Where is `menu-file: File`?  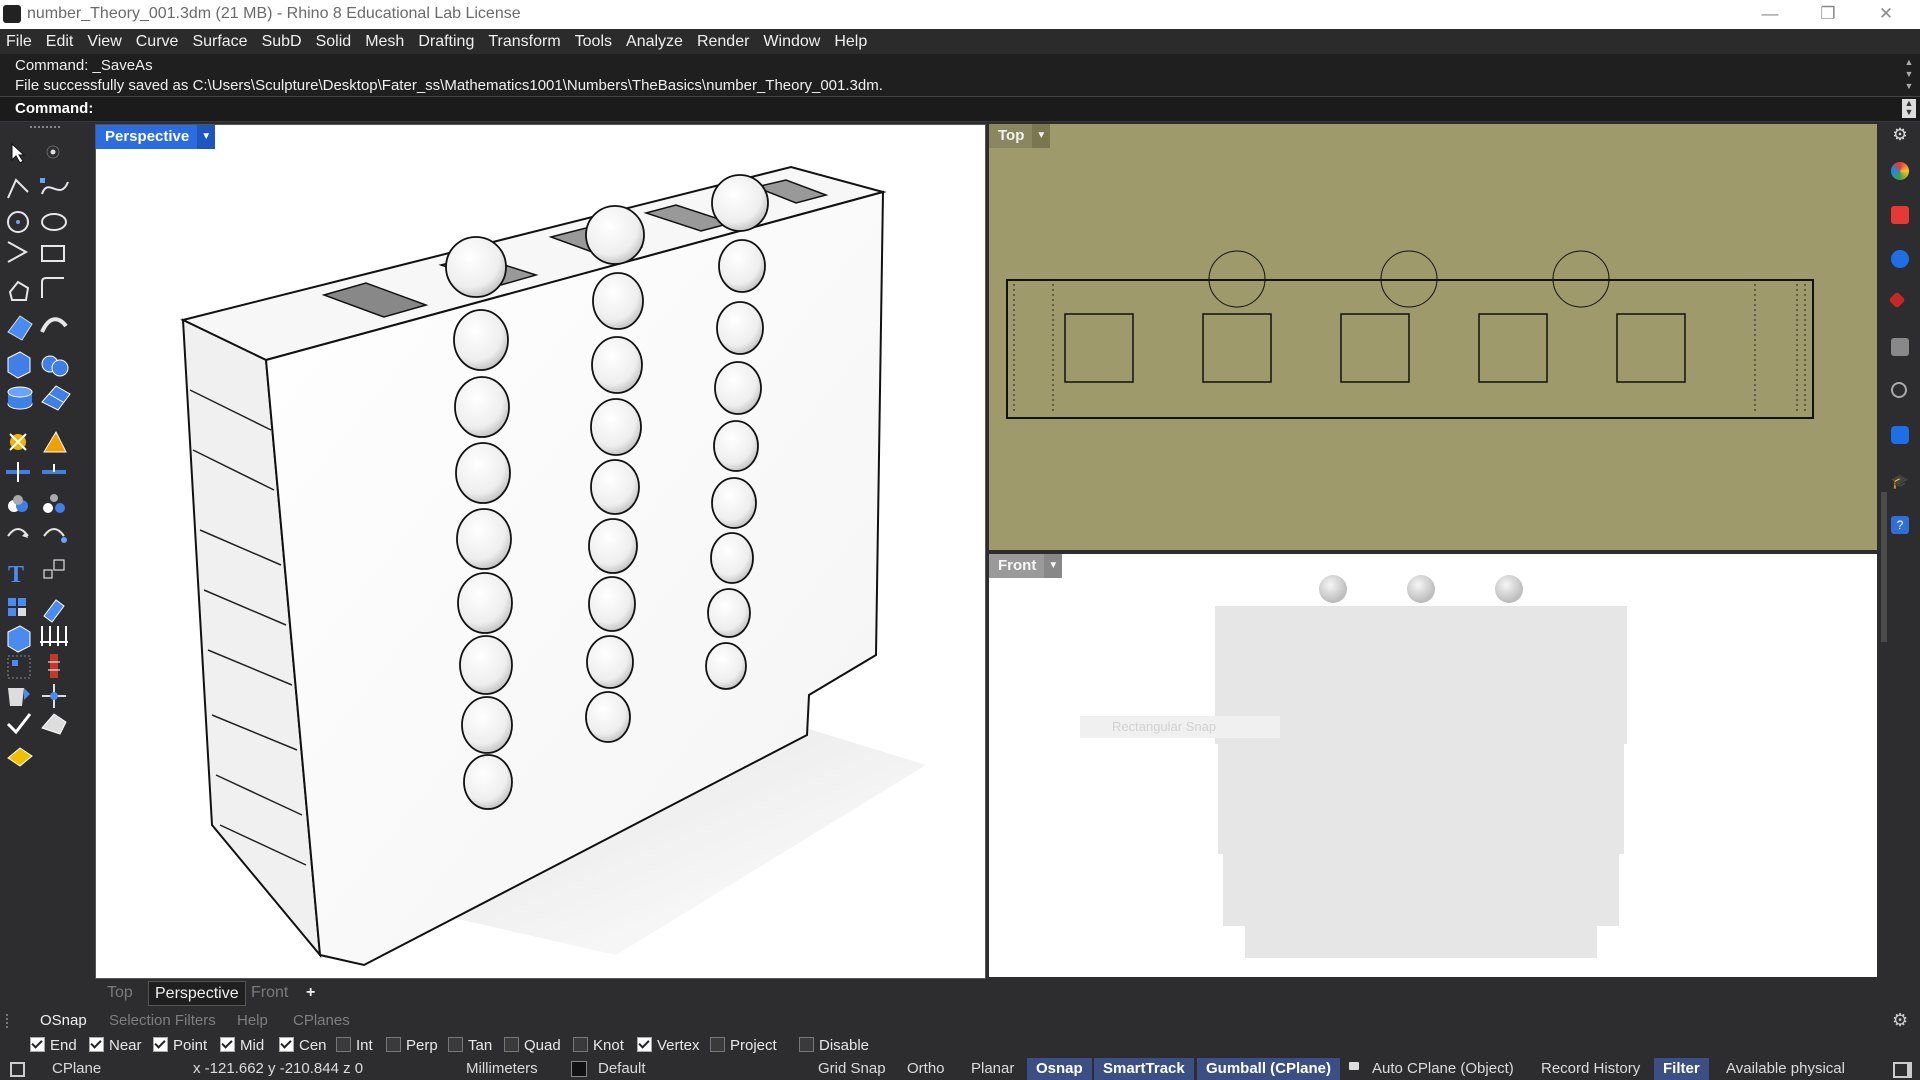 menu-file: File is located at coordinates (19, 41).